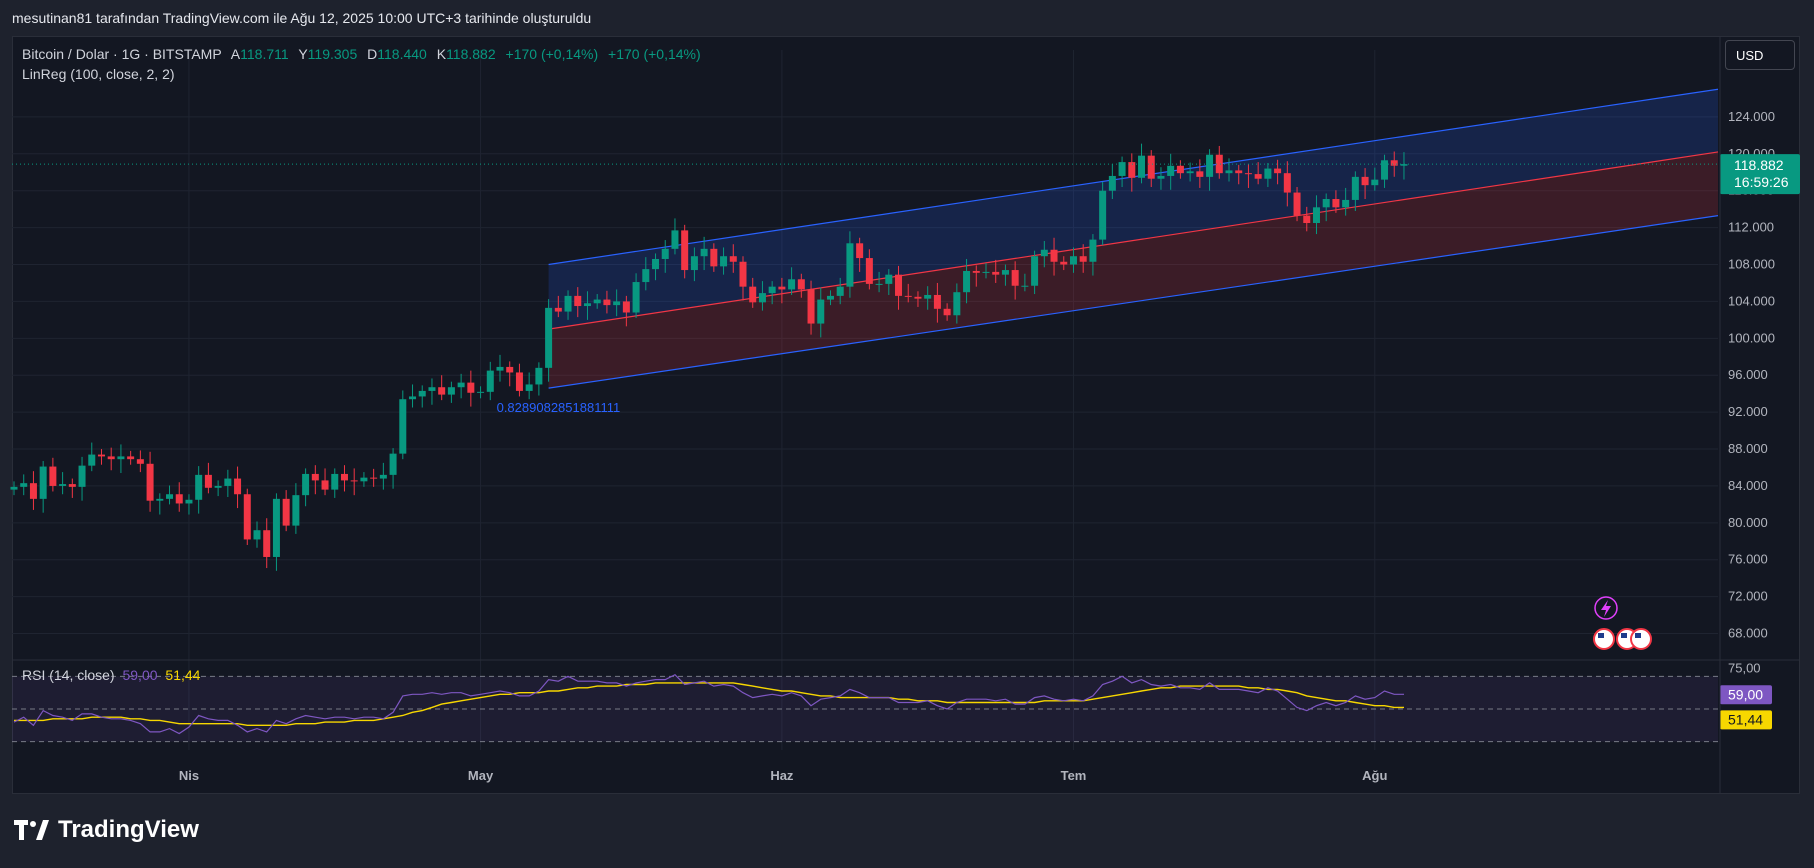 The height and width of the screenshot is (868, 1814). I want to click on price-tick-label: 68.000, so click(1748, 633).